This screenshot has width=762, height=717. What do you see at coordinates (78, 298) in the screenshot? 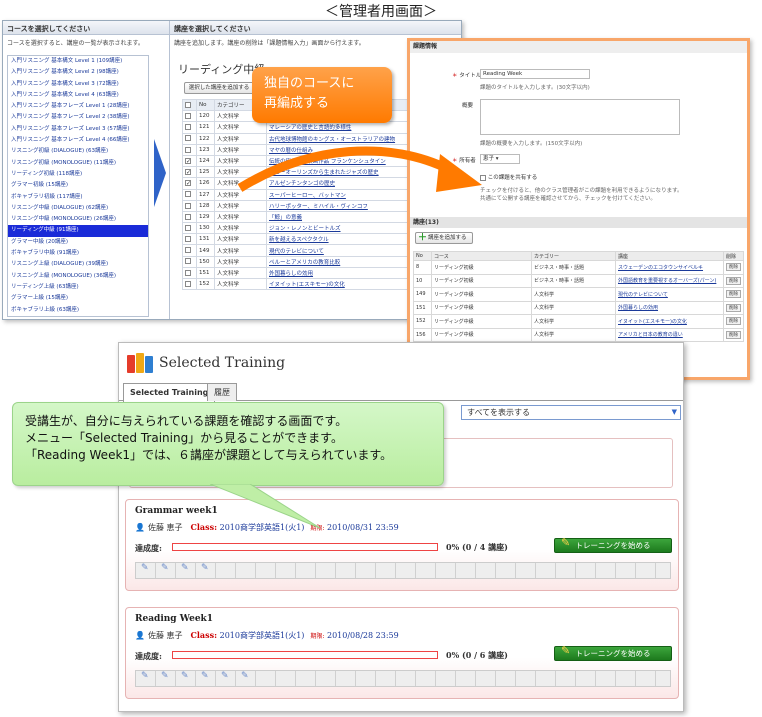
I see `course-list-item: グラマー上級 (15講座)` at bounding box center [78, 298].